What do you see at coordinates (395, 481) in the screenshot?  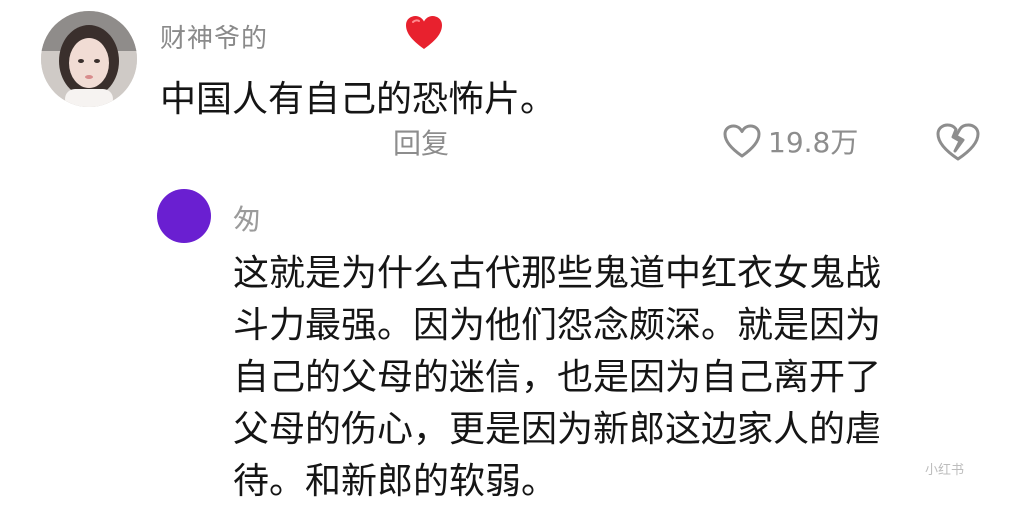 I see `reply-text-line: 待。和新郎的软弱。` at bounding box center [395, 481].